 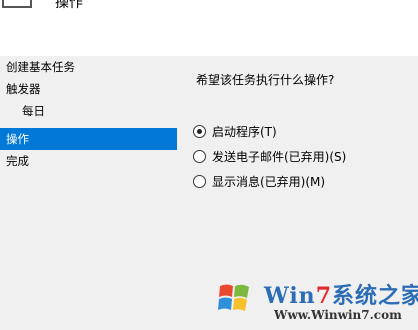 I want to click on action-question: 希望该任务执行什么操作?, so click(x=265, y=80).